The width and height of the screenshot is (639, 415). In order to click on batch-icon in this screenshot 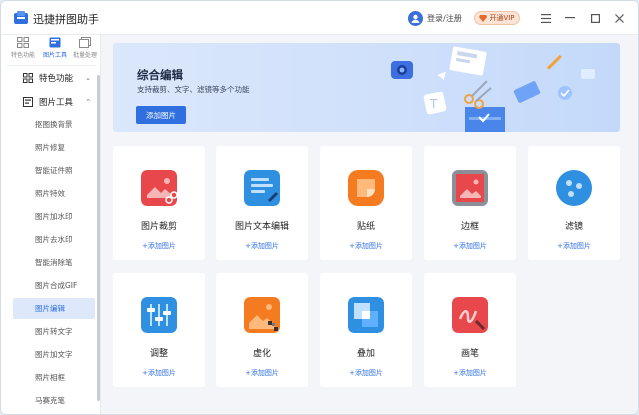, I will do `click(85, 42)`.